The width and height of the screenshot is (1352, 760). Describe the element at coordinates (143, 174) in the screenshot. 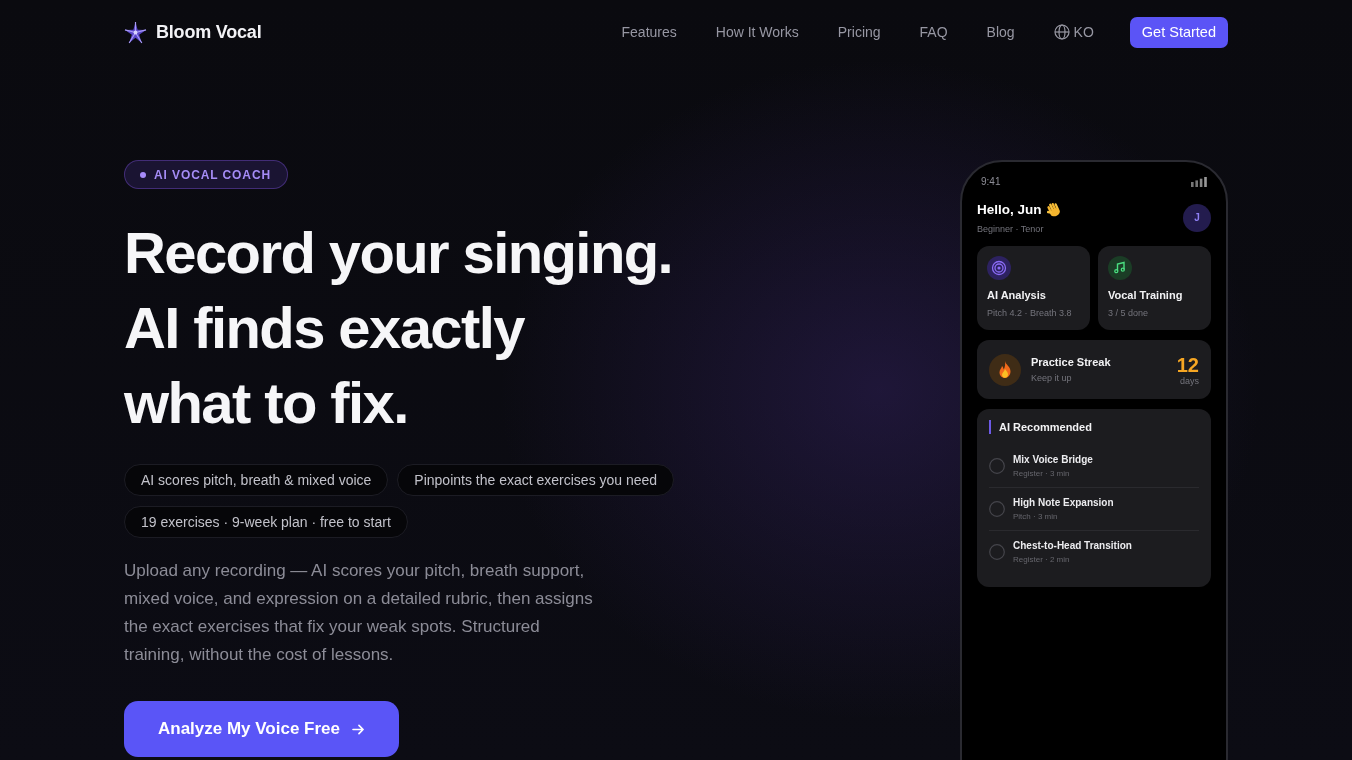

I see `dot-icon` at that location.